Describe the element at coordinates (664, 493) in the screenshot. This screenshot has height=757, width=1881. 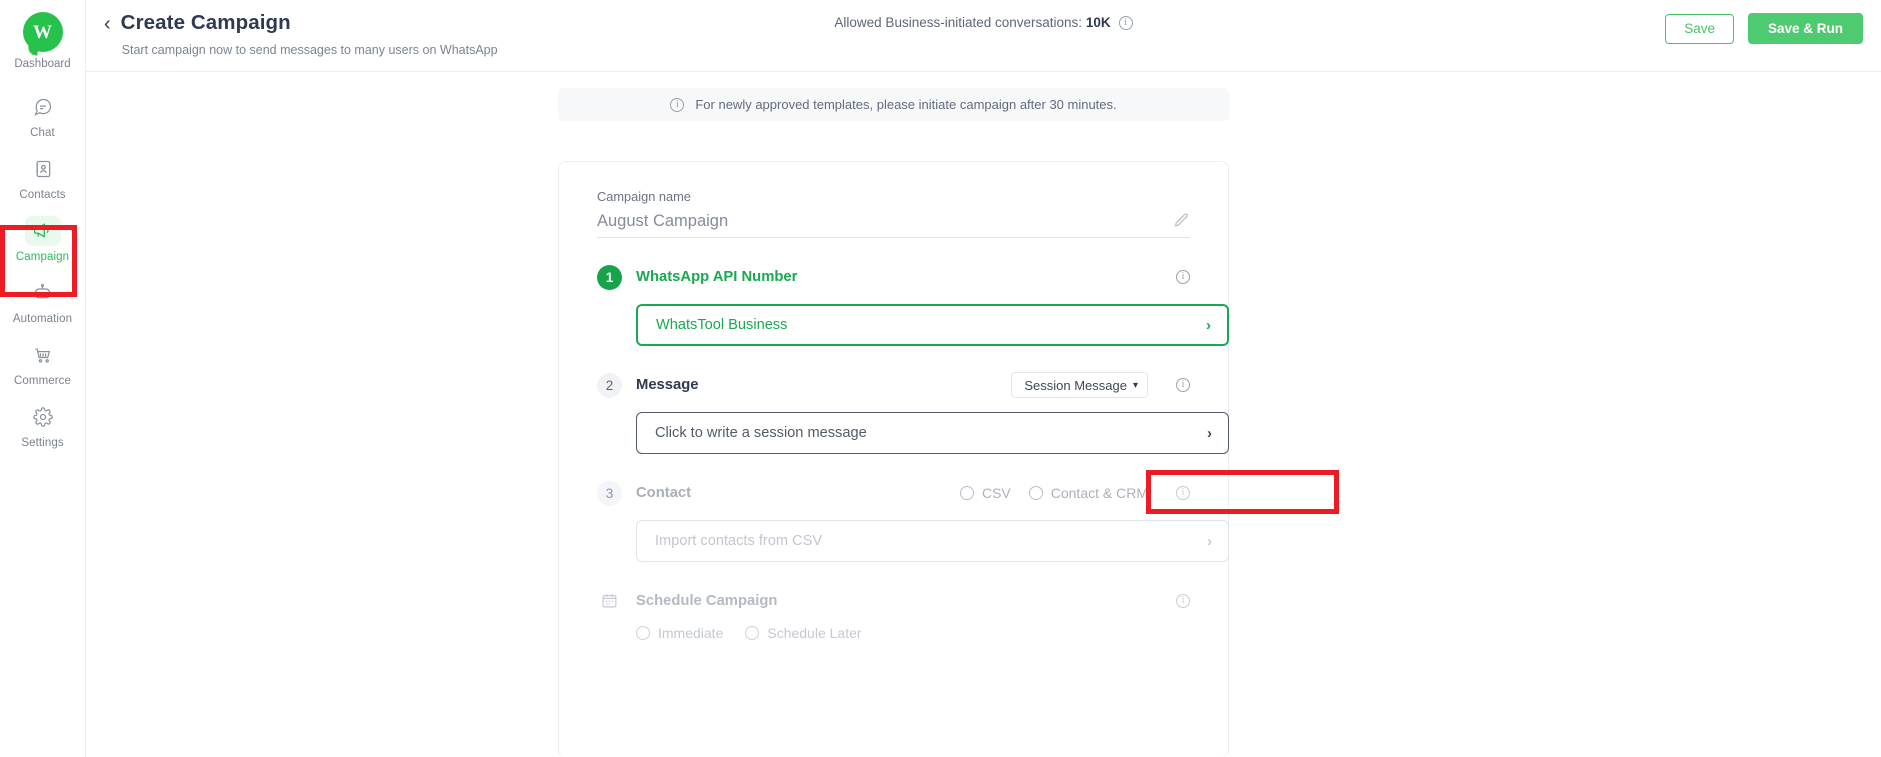
I see `step3-title: Contact` at that location.